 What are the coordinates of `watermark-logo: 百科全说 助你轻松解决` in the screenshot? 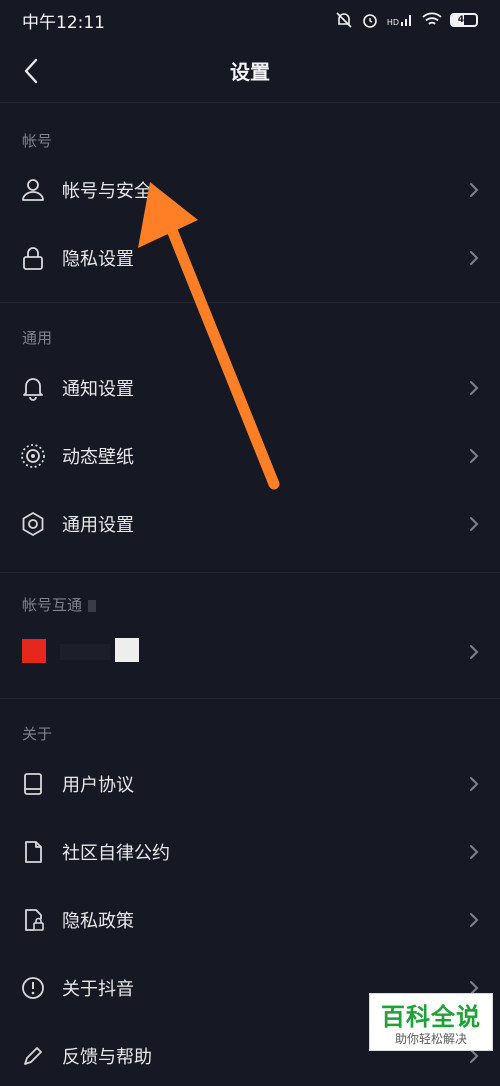 It's located at (431, 1022).